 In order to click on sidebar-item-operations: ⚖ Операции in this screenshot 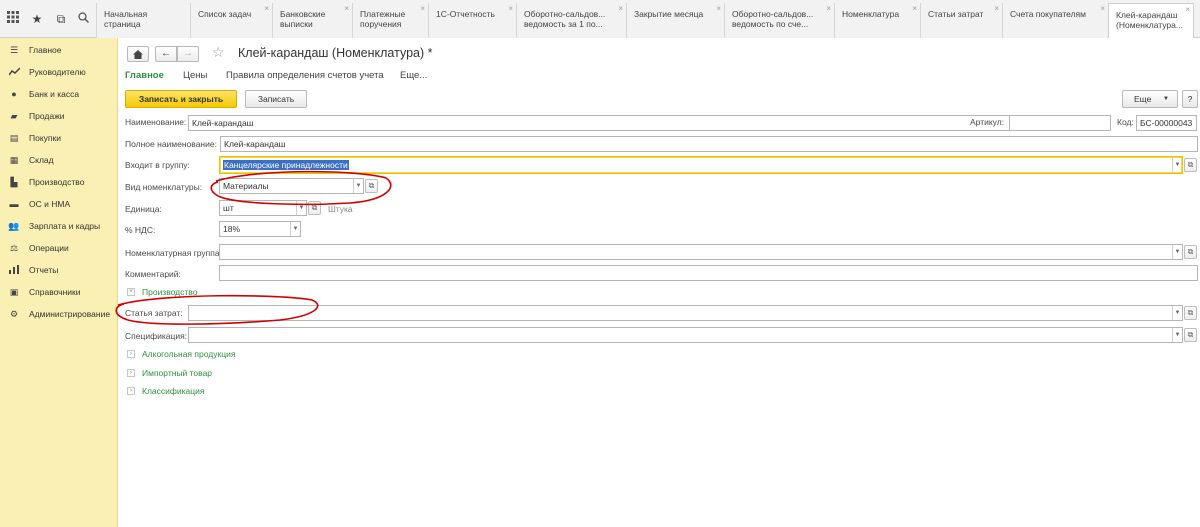, I will do `click(59, 248)`.